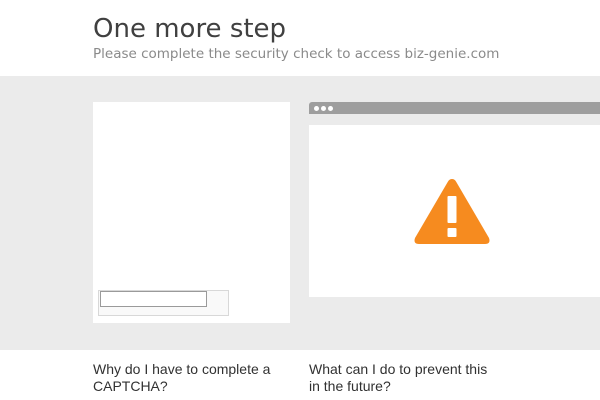 The image size is (600, 400). What do you see at coordinates (153, 299) in the screenshot?
I see `captcha-response-input` at bounding box center [153, 299].